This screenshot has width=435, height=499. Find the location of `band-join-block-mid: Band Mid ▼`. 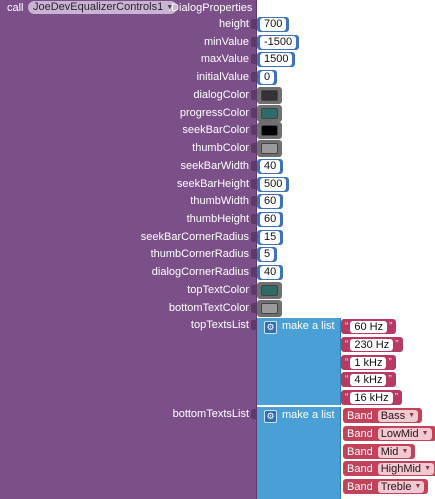

band-join-block-mid: Band Mid ▼ is located at coordinates (379, 451).